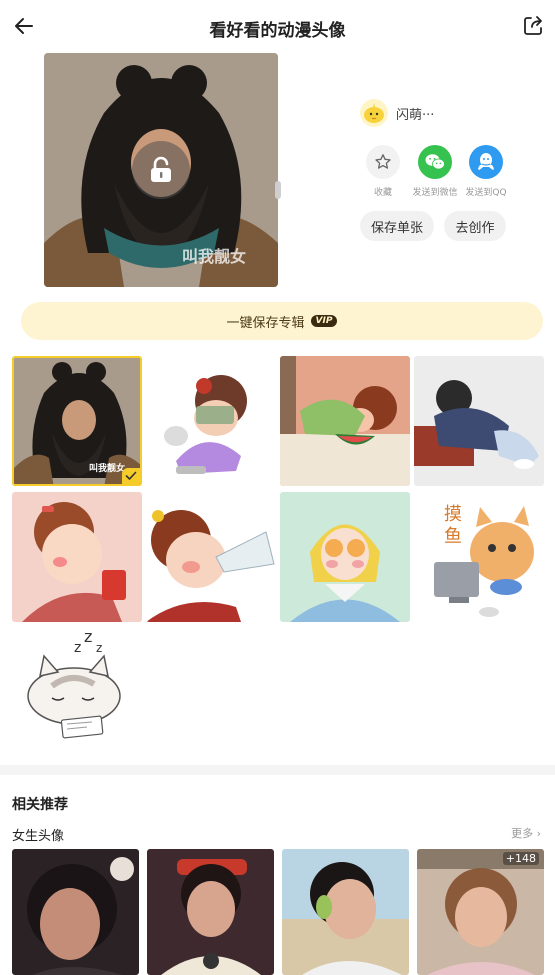 The width and height of the screenshot is (555, 975). I want to click on grid-item-girl-lying-on-table, so click(479, 421).